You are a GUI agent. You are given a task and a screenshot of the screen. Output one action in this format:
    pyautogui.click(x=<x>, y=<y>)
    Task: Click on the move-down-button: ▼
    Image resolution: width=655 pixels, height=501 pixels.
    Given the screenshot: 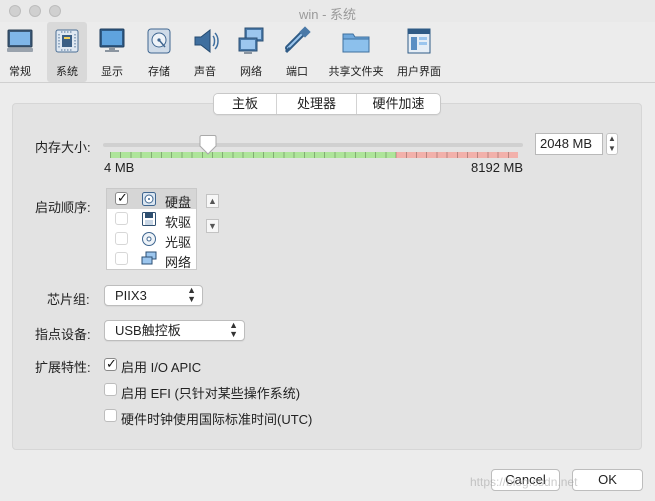 What is the action you would take?
    pyautogui.click(x=212, y=226)
    